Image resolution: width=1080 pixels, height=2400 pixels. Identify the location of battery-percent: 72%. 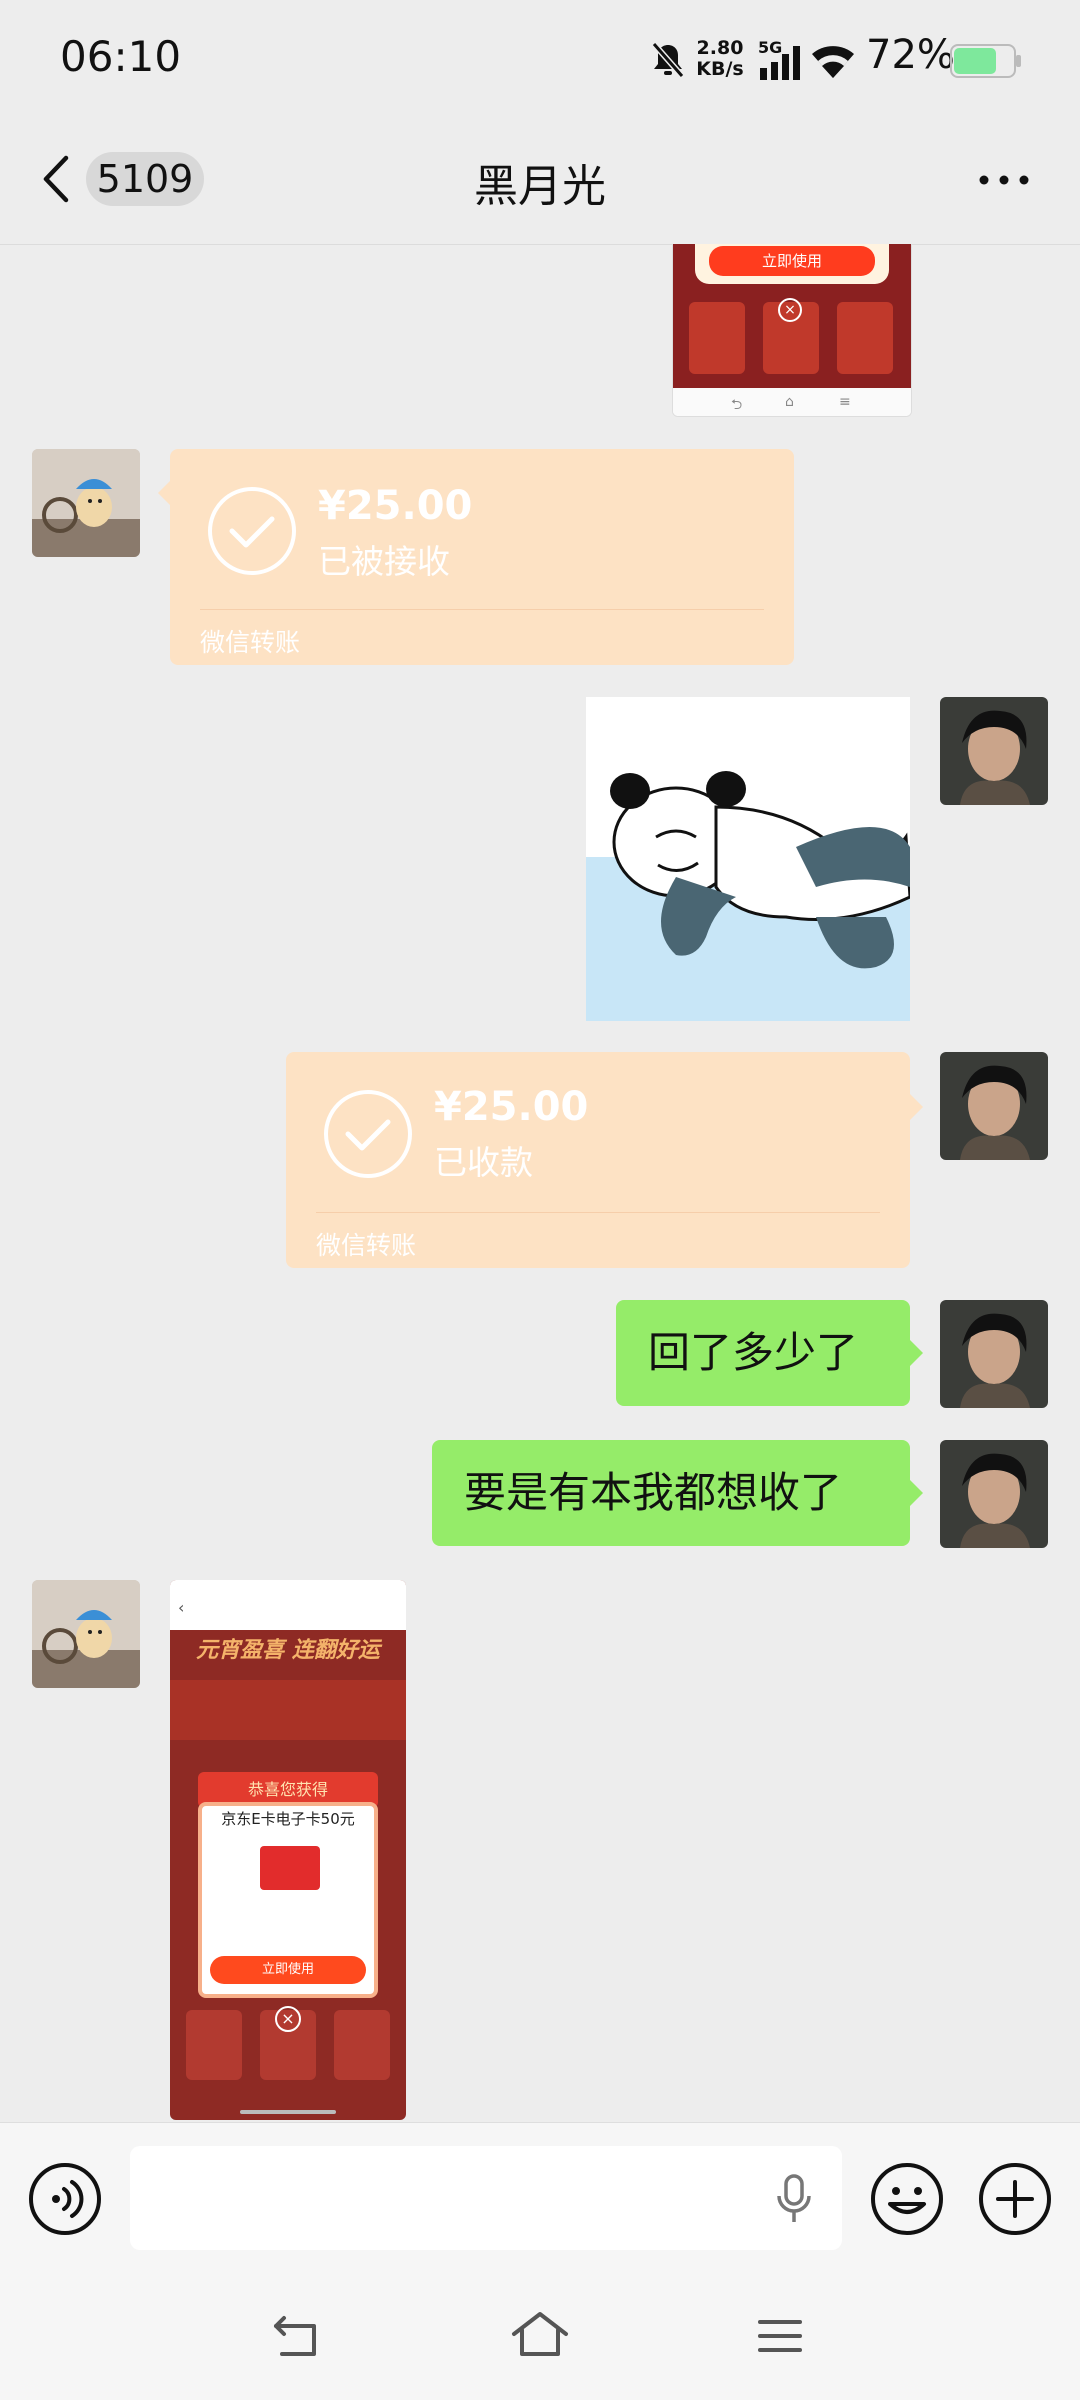
(910, 55).